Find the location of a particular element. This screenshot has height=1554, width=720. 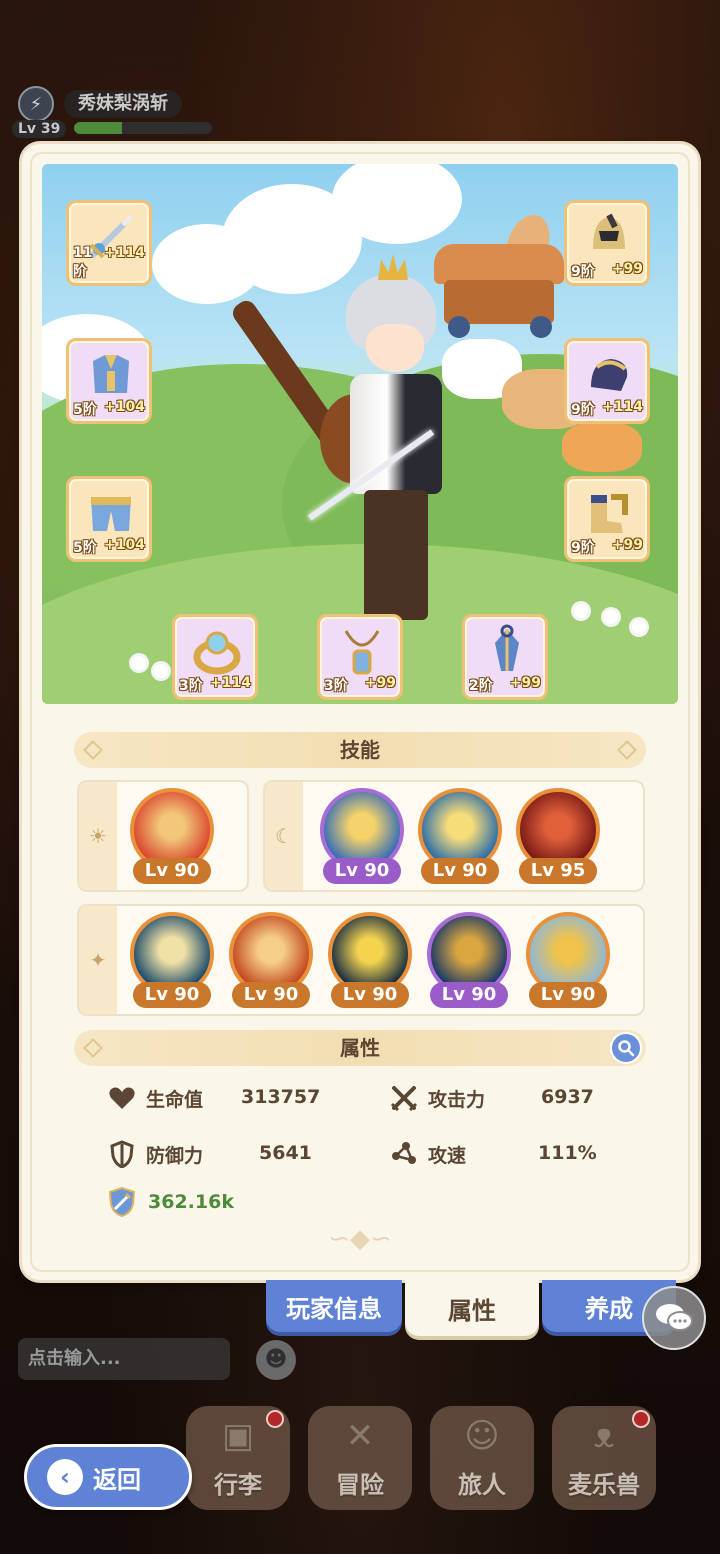

attr-attack-speed-label: 攻速 is located at coordinates (447, 1155).